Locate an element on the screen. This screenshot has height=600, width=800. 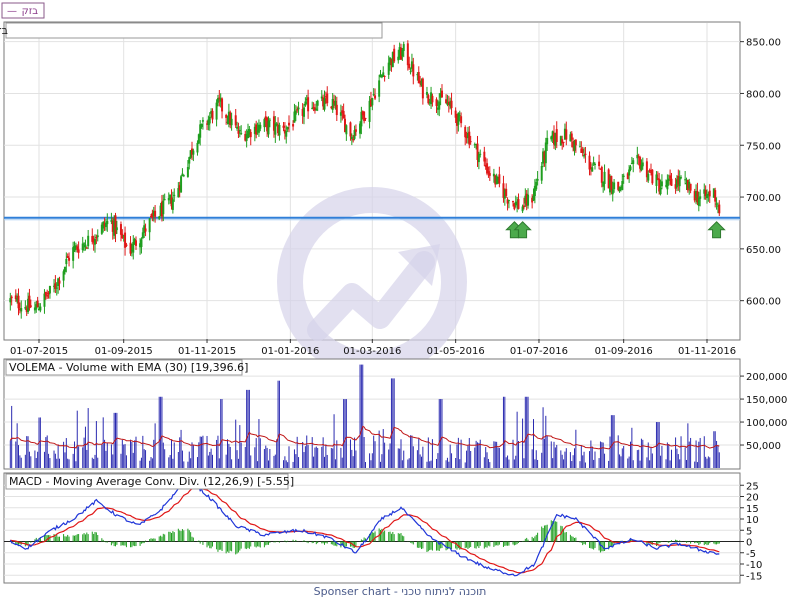
price-y-tick-label: 800.00 is located at coordinates (763, 94).